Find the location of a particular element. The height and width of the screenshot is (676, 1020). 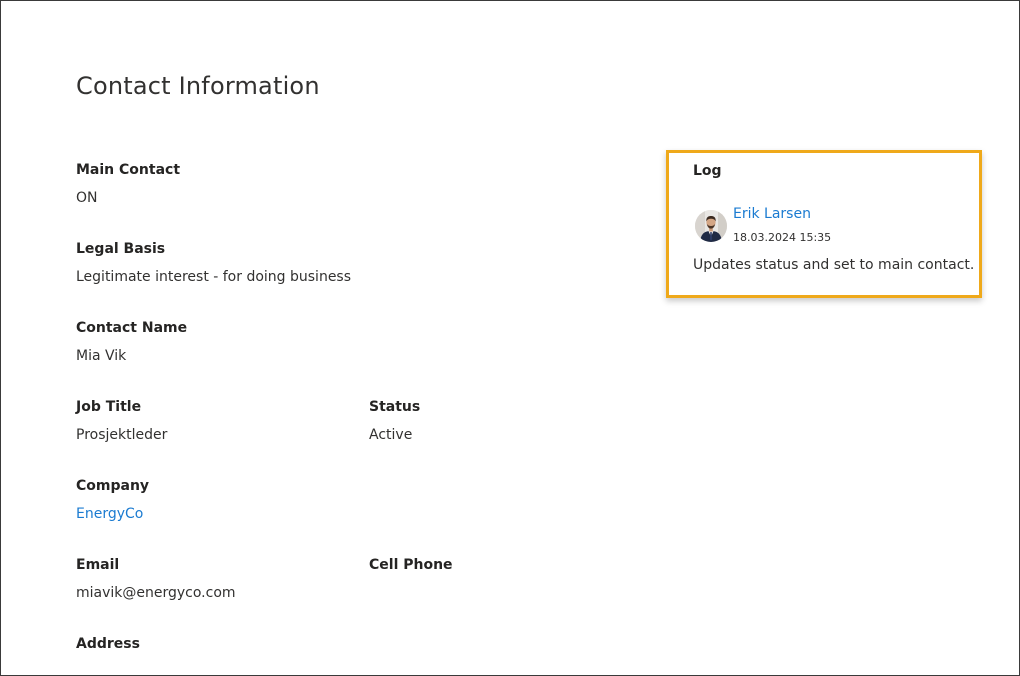

field-value: miavik@energyco.com is located at coordinates (156, 593).